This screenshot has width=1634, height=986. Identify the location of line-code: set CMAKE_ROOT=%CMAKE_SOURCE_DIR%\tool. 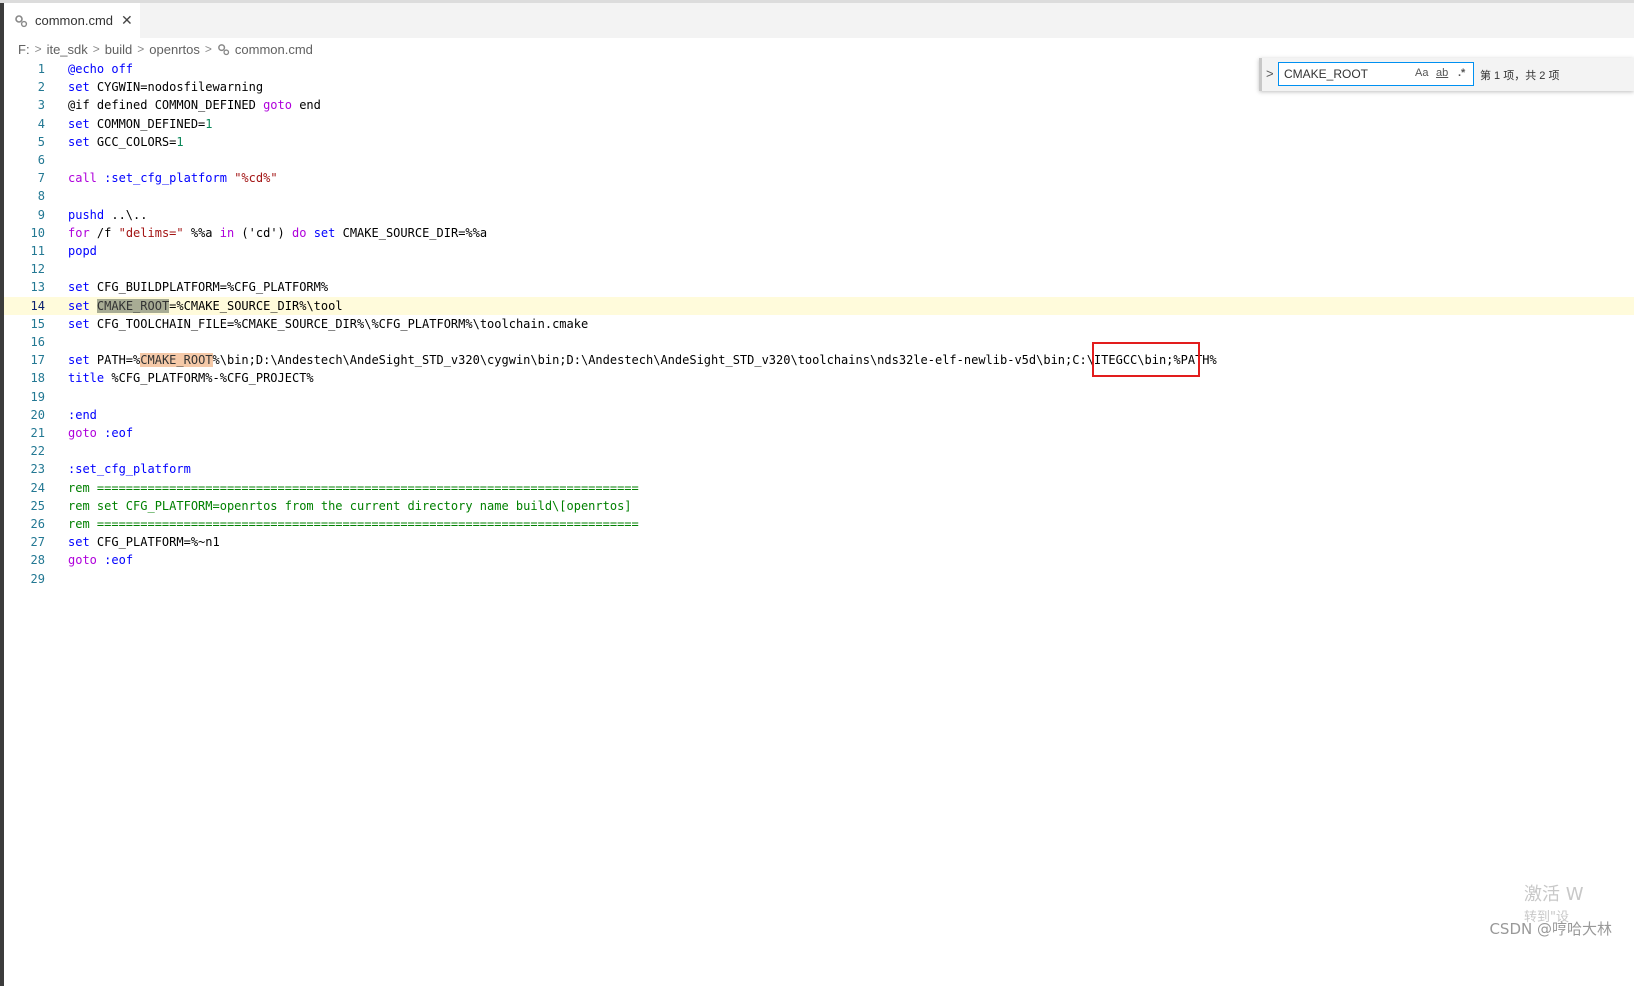
(205, 306).